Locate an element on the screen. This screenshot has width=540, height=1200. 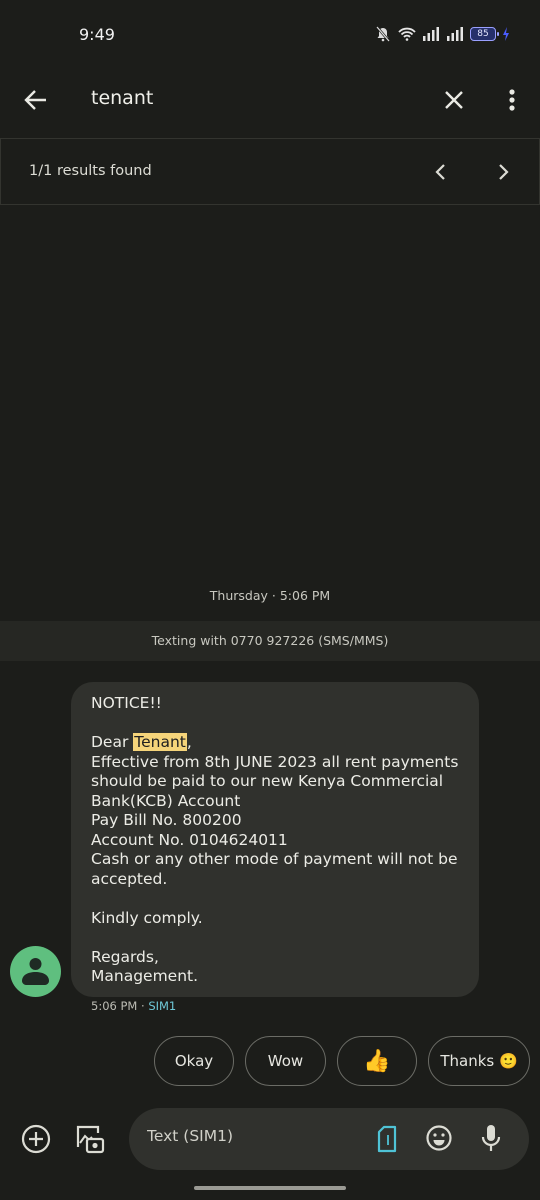
message-composer is located at coordinates (329, 1139).